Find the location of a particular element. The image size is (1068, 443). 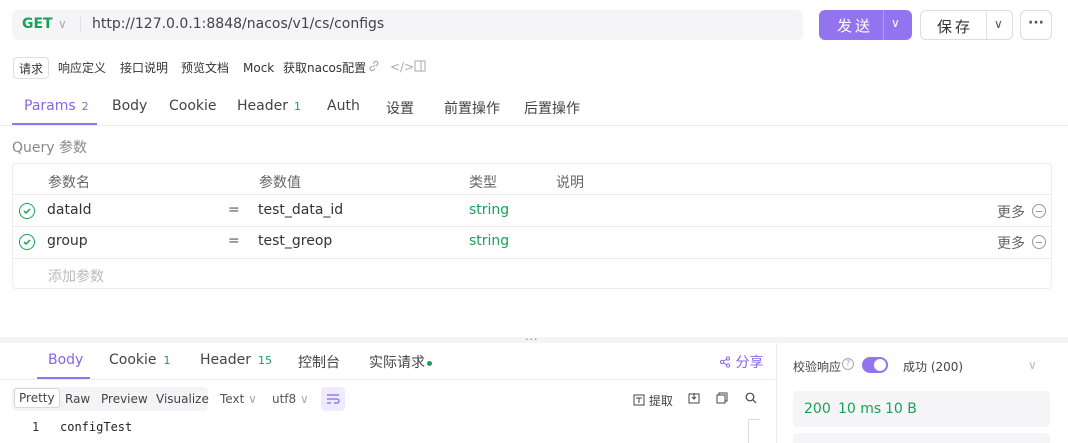

column-header-description: 说明 is located at coordinates (570, 183).